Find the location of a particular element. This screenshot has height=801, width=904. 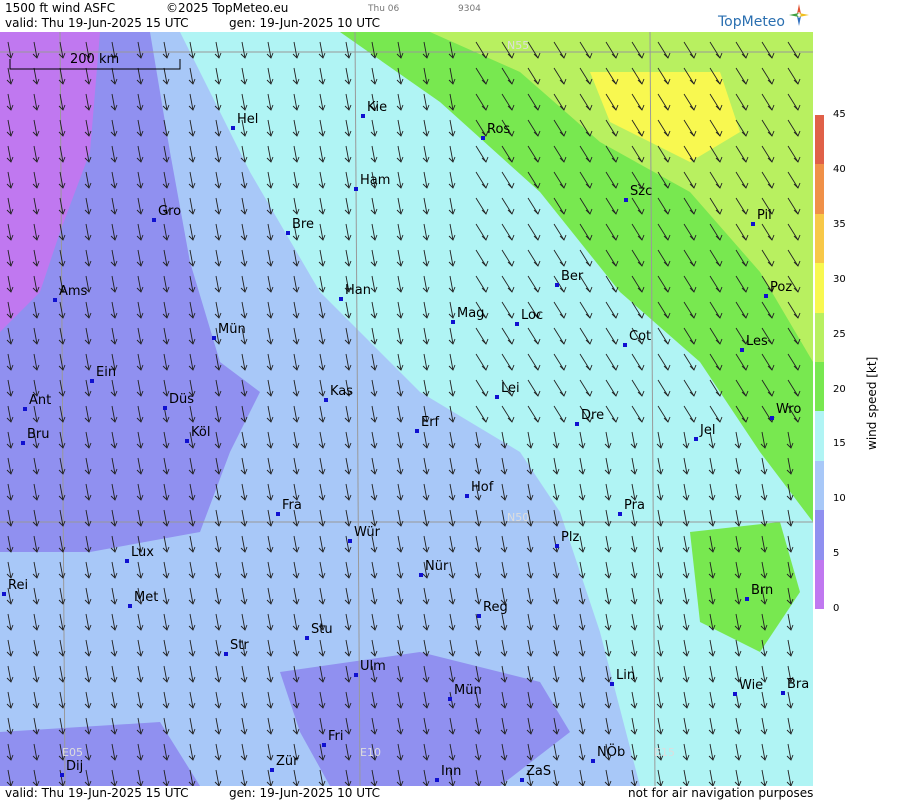

city-label-hel: Hel is located at coordinates (248, 119).